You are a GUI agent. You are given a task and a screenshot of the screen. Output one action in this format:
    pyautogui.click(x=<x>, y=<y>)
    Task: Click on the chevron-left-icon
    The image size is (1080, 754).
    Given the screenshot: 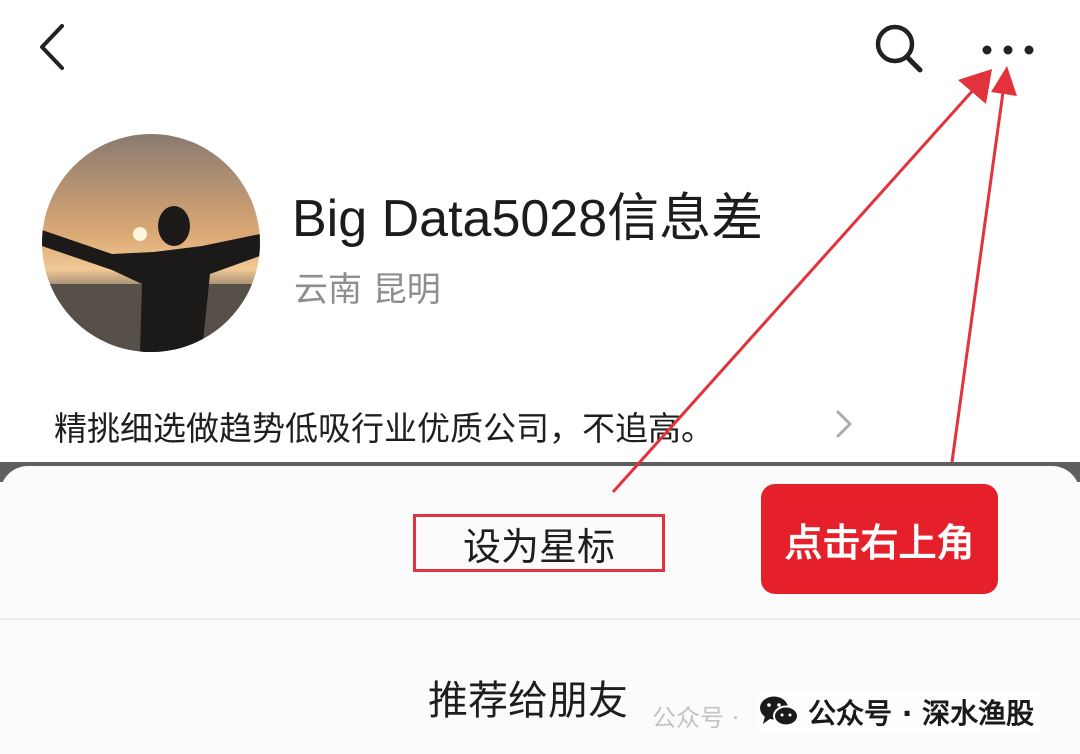 What is the action you would take?
    pyautogui.click(x=52, y=47)
    